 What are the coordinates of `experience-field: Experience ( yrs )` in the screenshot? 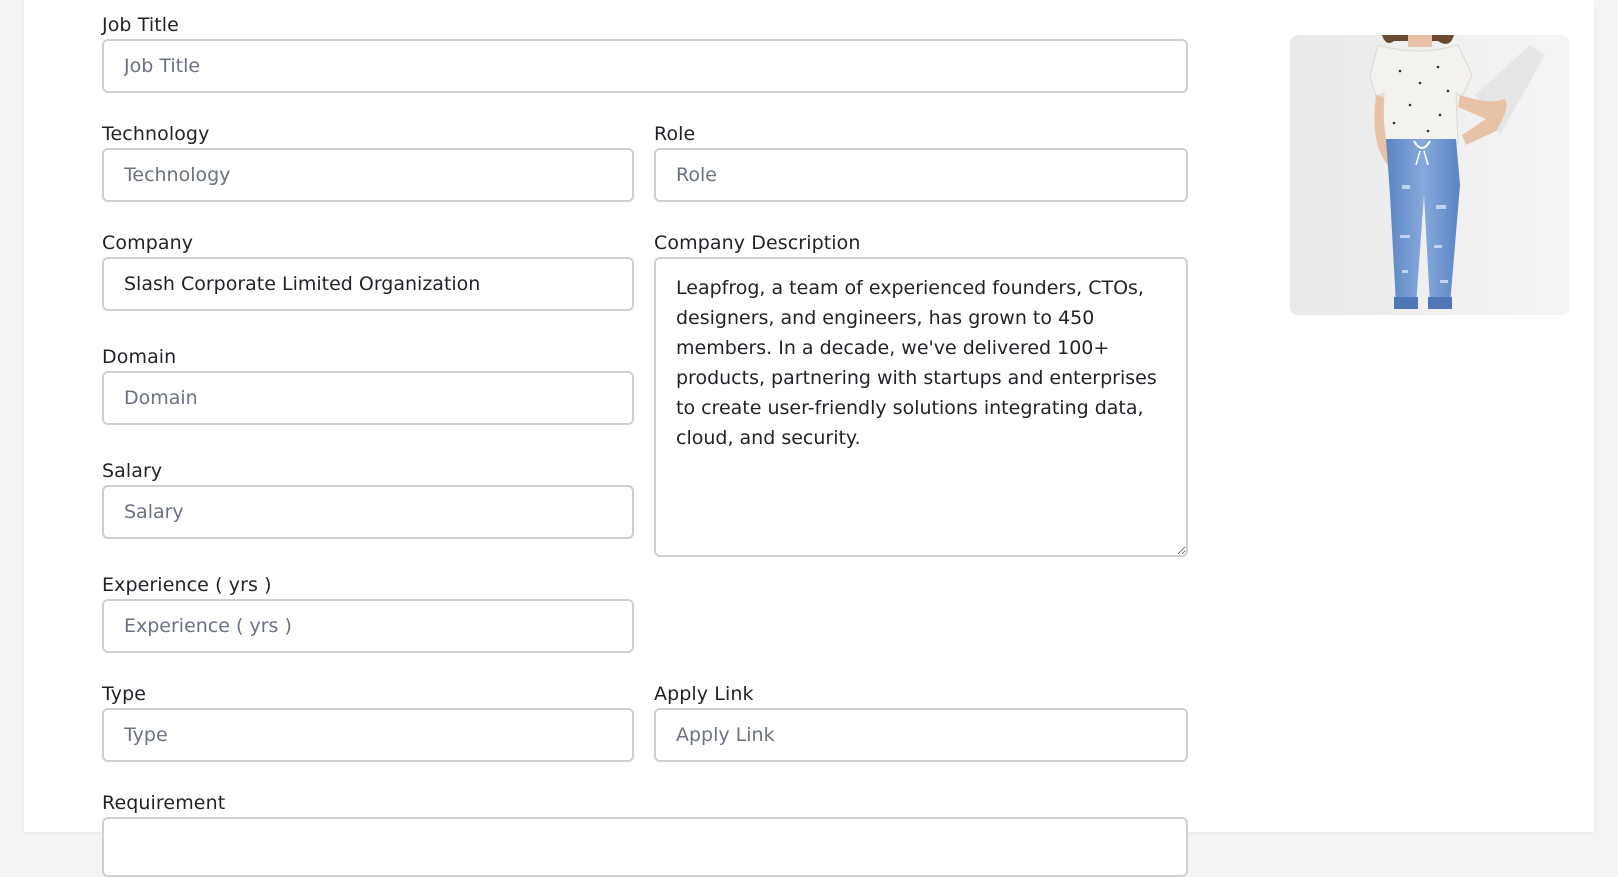 It's located at (368, 613).